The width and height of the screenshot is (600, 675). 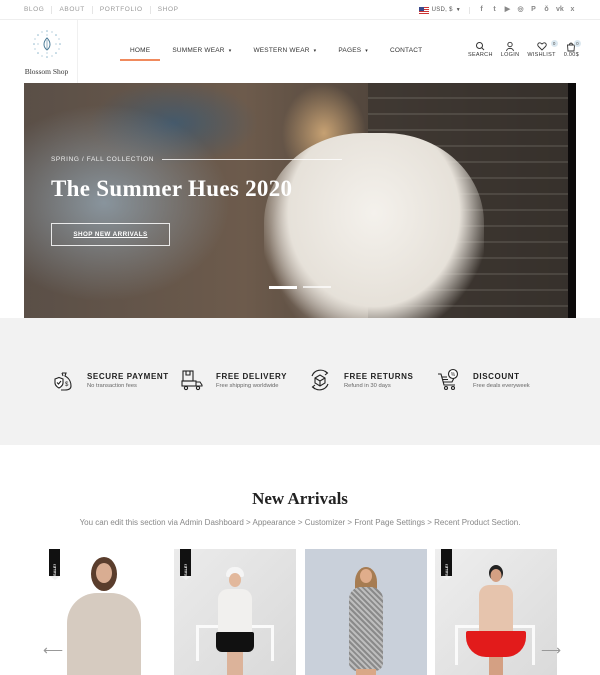 I want to click on currency-selector: USD, $ ▼, so click(x=444, y=10).